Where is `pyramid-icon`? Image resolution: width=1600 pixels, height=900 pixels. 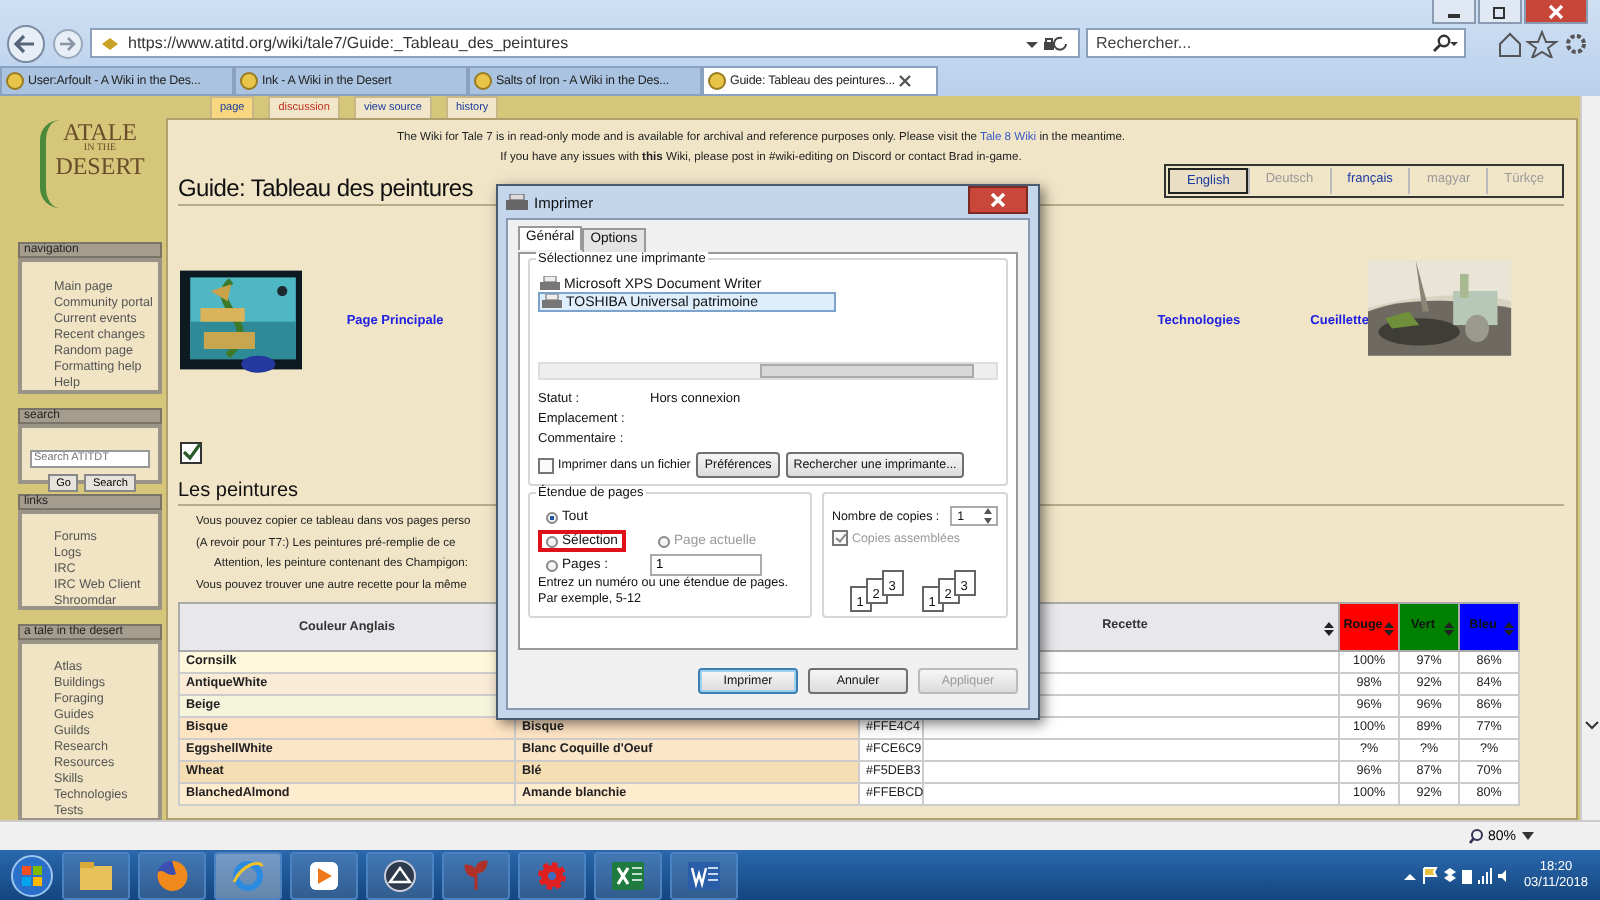
pyramid-icon is located at coordinates (400, 875).